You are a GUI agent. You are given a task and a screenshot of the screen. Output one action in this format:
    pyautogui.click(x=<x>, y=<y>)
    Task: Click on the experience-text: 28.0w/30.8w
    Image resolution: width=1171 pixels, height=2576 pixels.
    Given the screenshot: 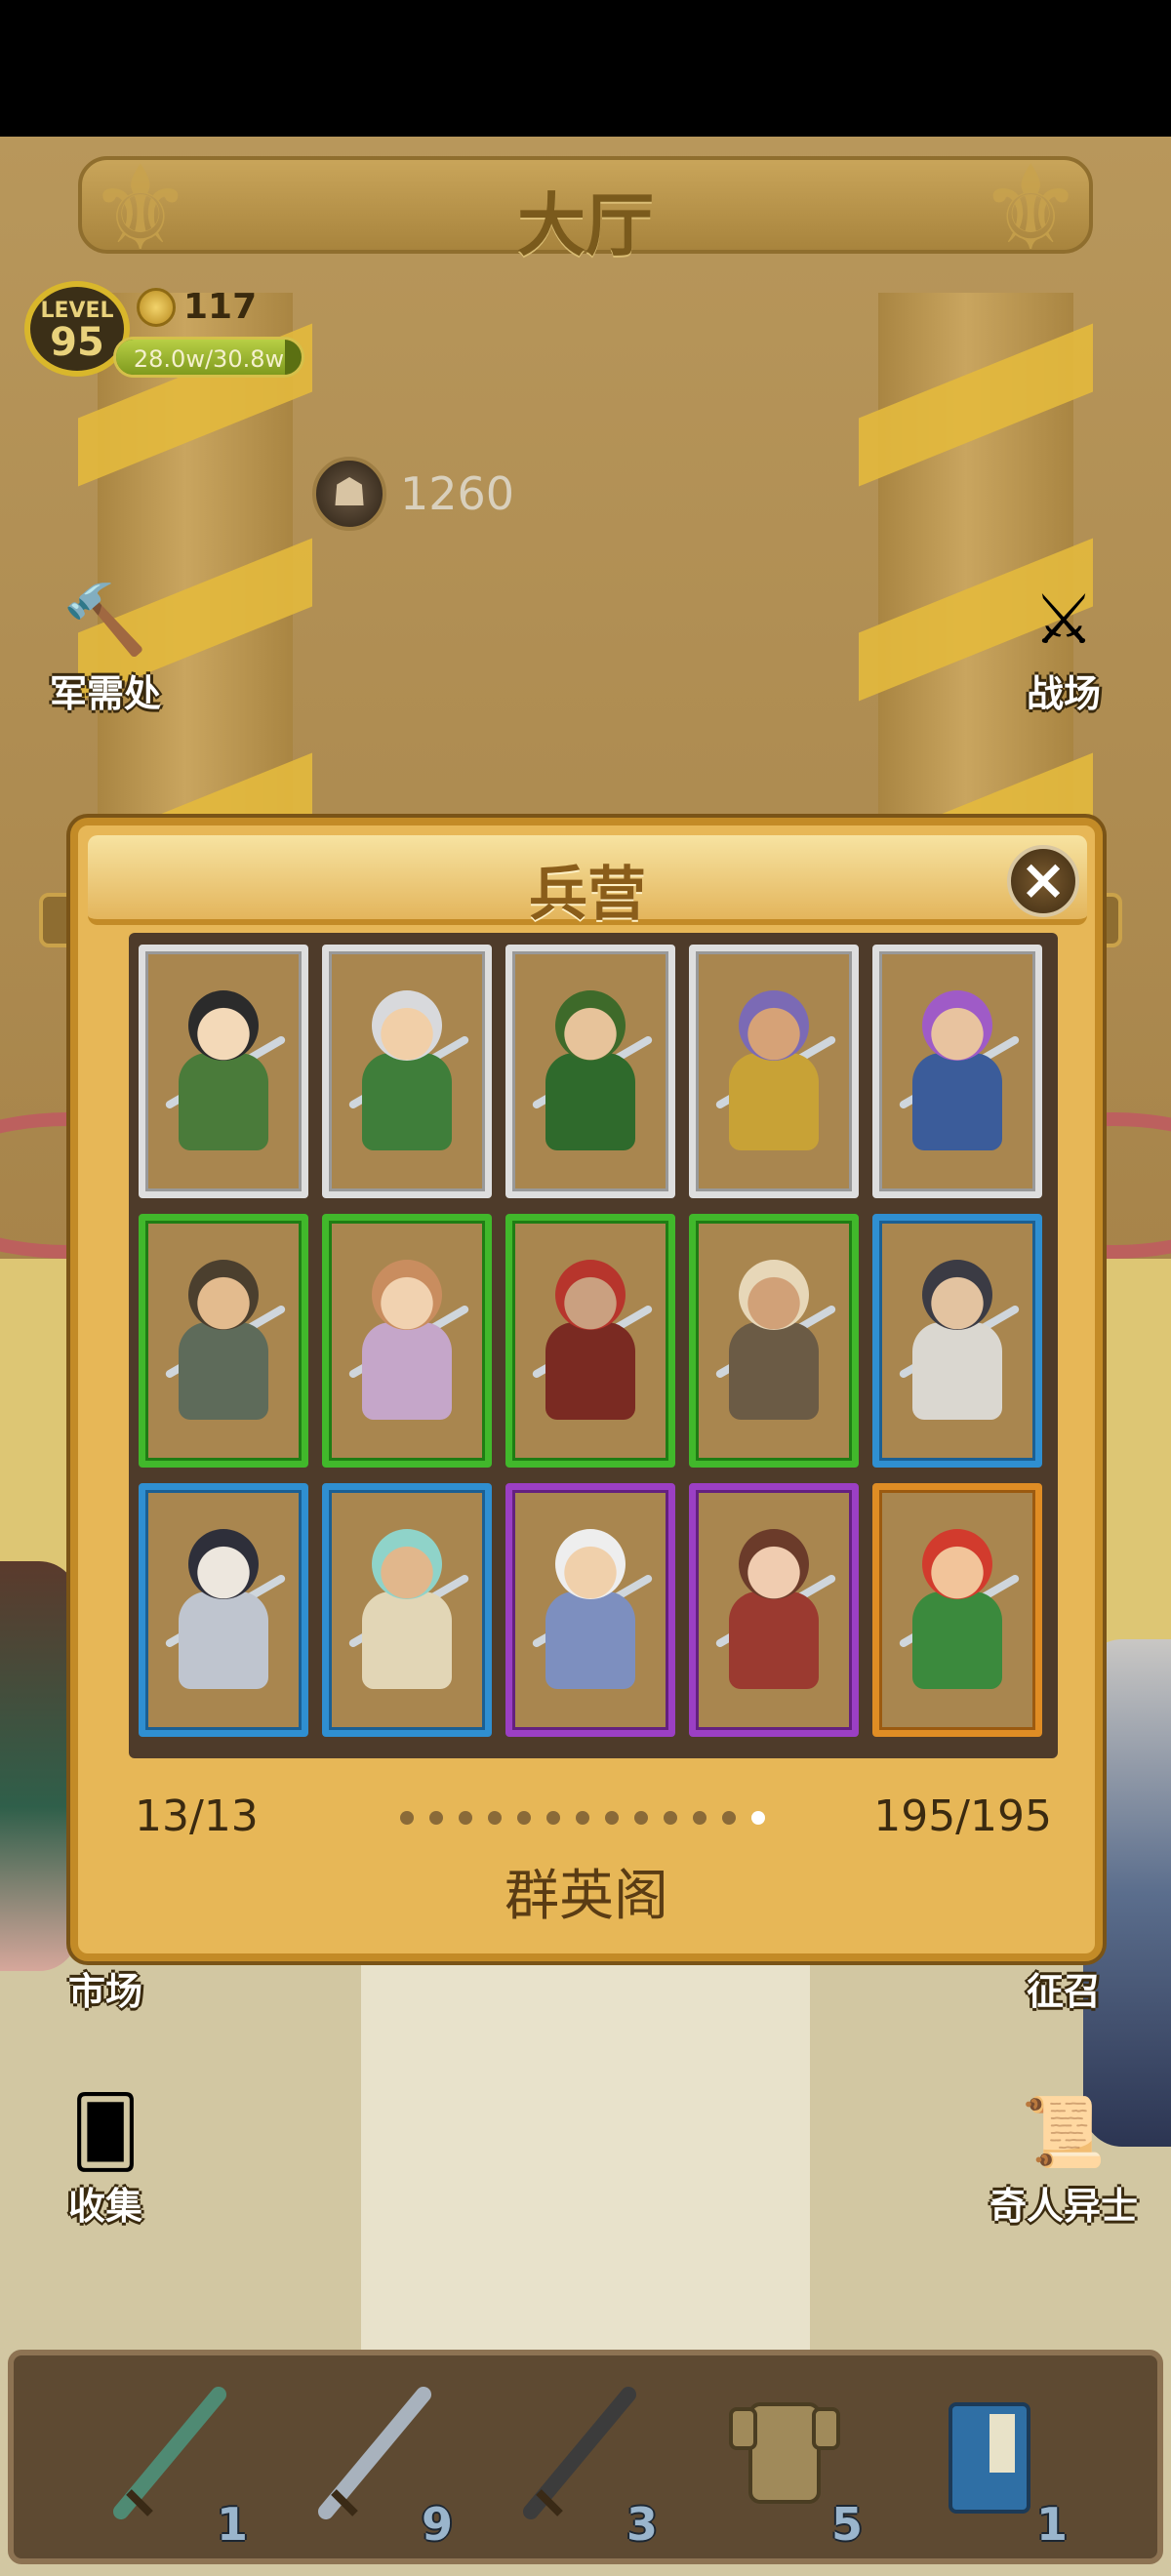 What is the action you would take?
    pyautogui.click(x=209, y=359)
    